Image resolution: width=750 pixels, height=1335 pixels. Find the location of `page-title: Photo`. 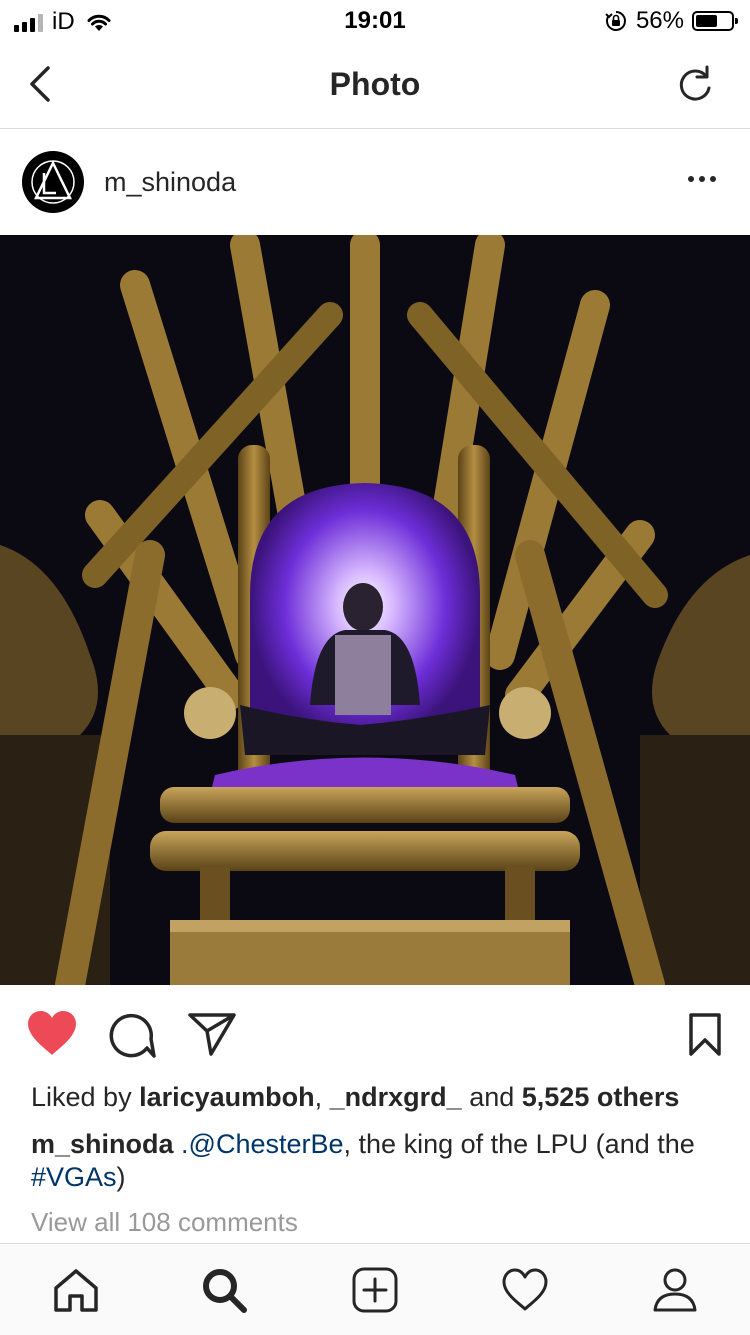

page-title: Photo is located at coordinates (375, 84).